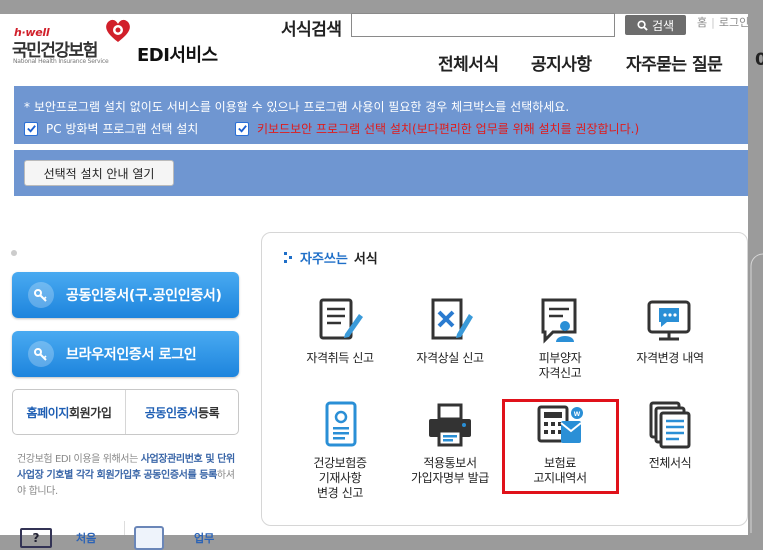  Describe the element at coordinates (670, 425) in the screenshot. I see `documents-stack-icon` at that location.